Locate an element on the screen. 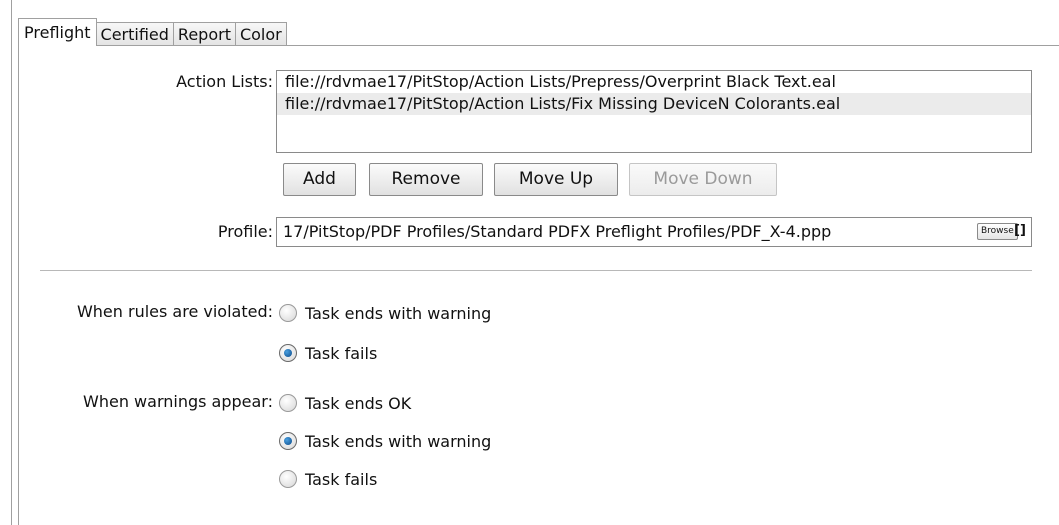 The height and width of the screenshot is (525, 1059). radio-warnings-task-ends-ok: Task ends OK is located at coordinates (345, 403).